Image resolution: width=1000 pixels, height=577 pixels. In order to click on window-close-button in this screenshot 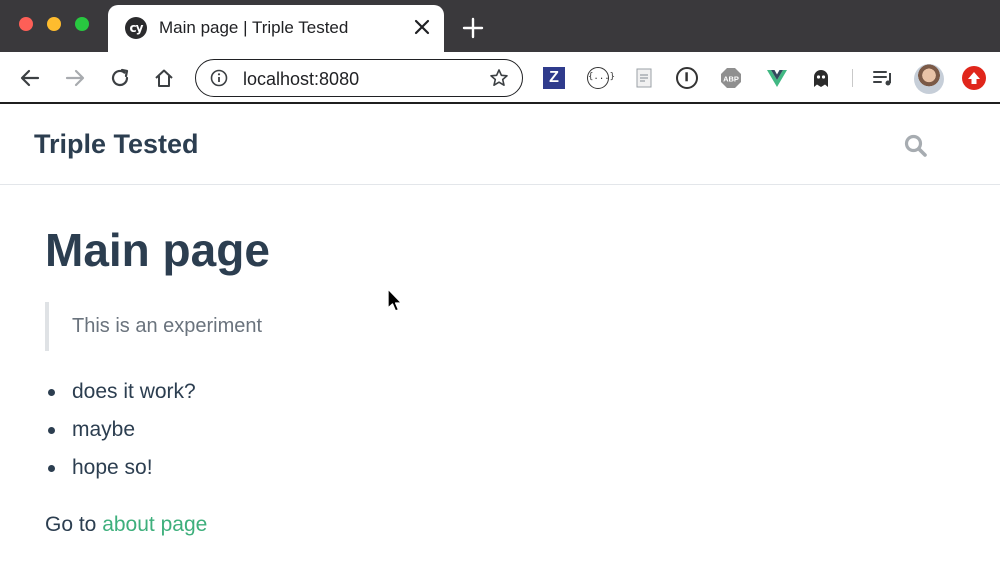, I will do `click(26, 24)`.